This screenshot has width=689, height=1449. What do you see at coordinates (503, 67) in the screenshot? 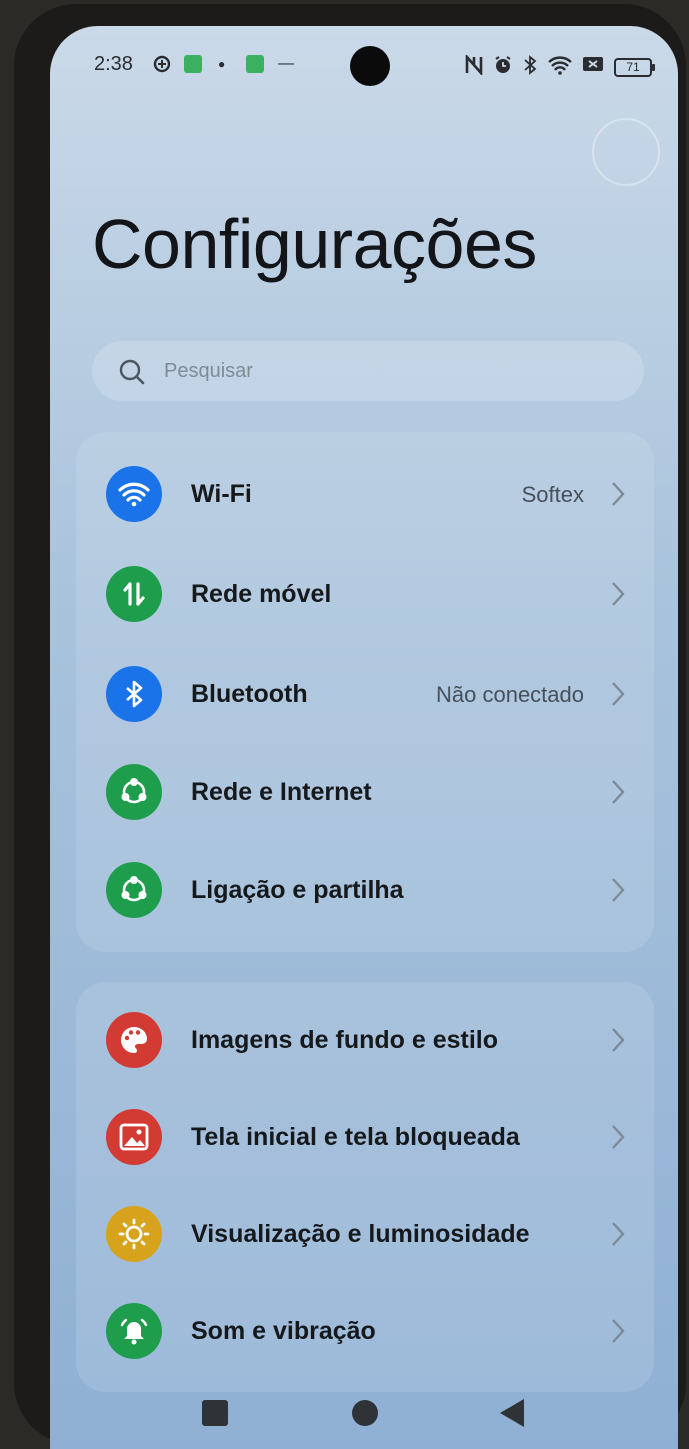
I see `alarm-icon` at bounding box center [503, 67].